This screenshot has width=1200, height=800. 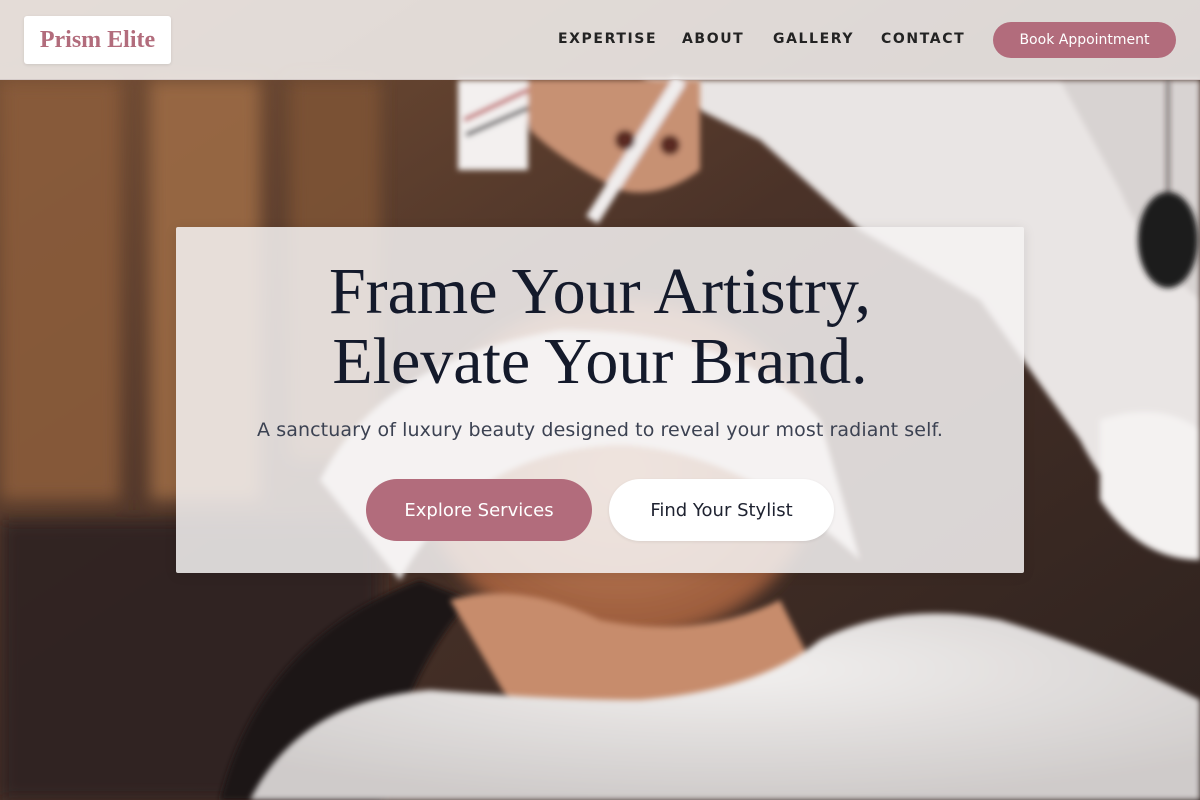 I want to click on hero-title: Frame Your Artistry, Elevate Your Brand., so click(x=600, y=327).